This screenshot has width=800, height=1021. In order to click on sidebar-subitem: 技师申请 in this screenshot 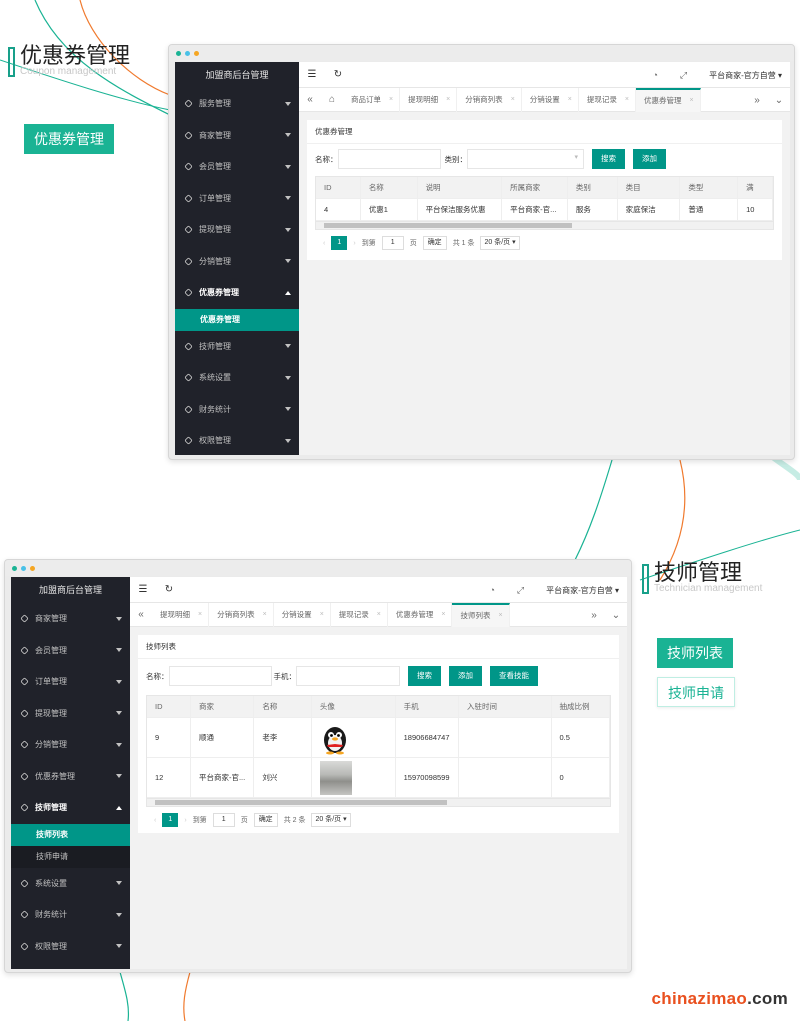, I will do `click(70, 856)`.